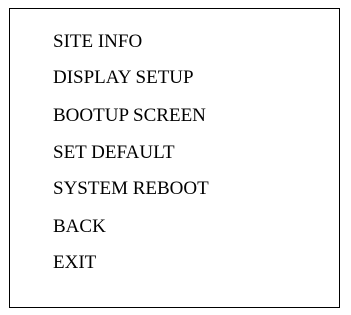 Image resolution: width=351 pixels, height=315 pixels. I want to click on menu-item-back: BACK, so click(79, 227).